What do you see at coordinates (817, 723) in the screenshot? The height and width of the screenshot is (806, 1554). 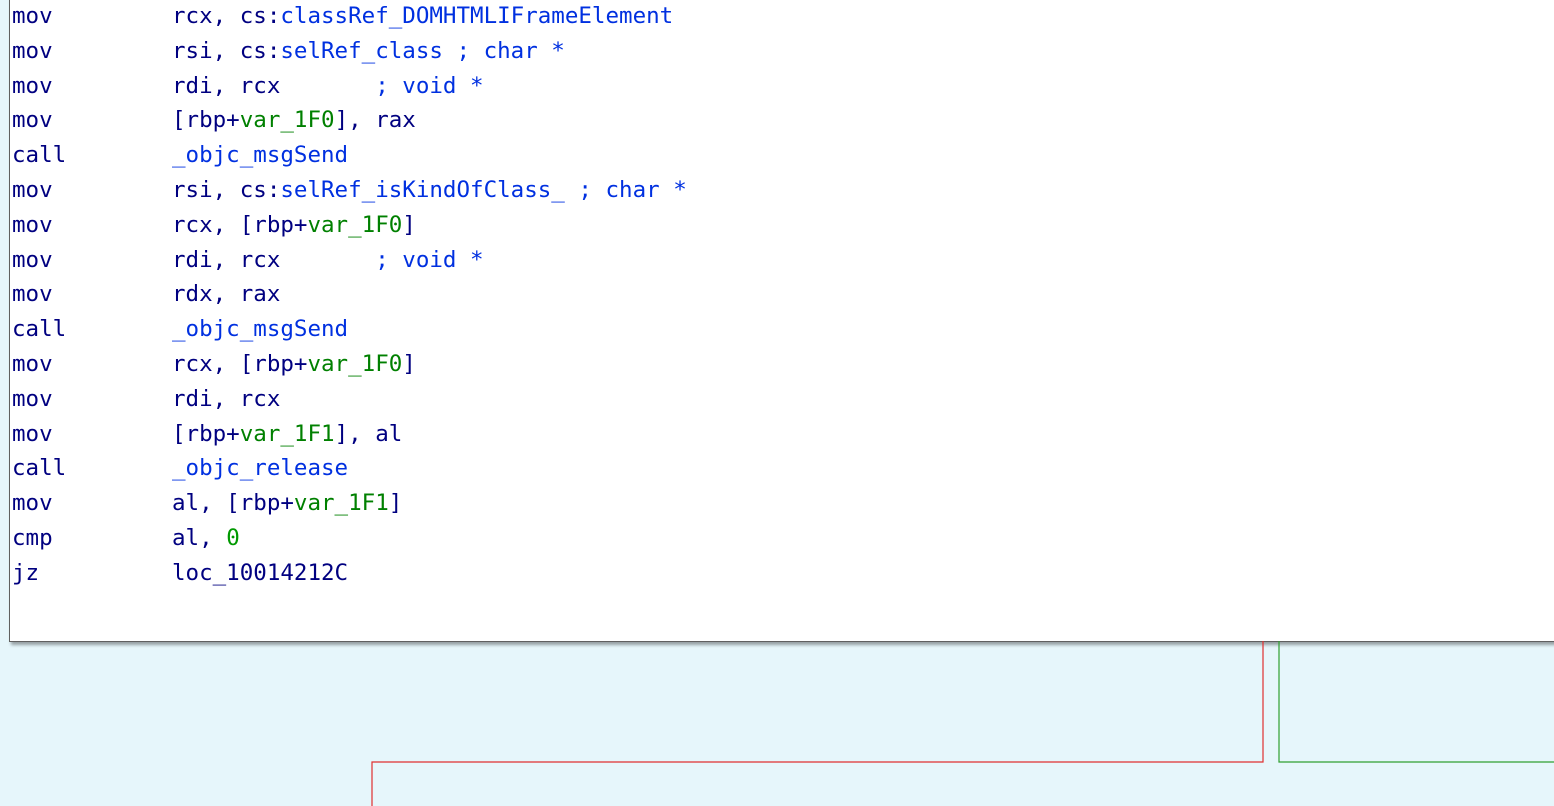 I see `branch-edge-false` at bounding box center [817, 723].